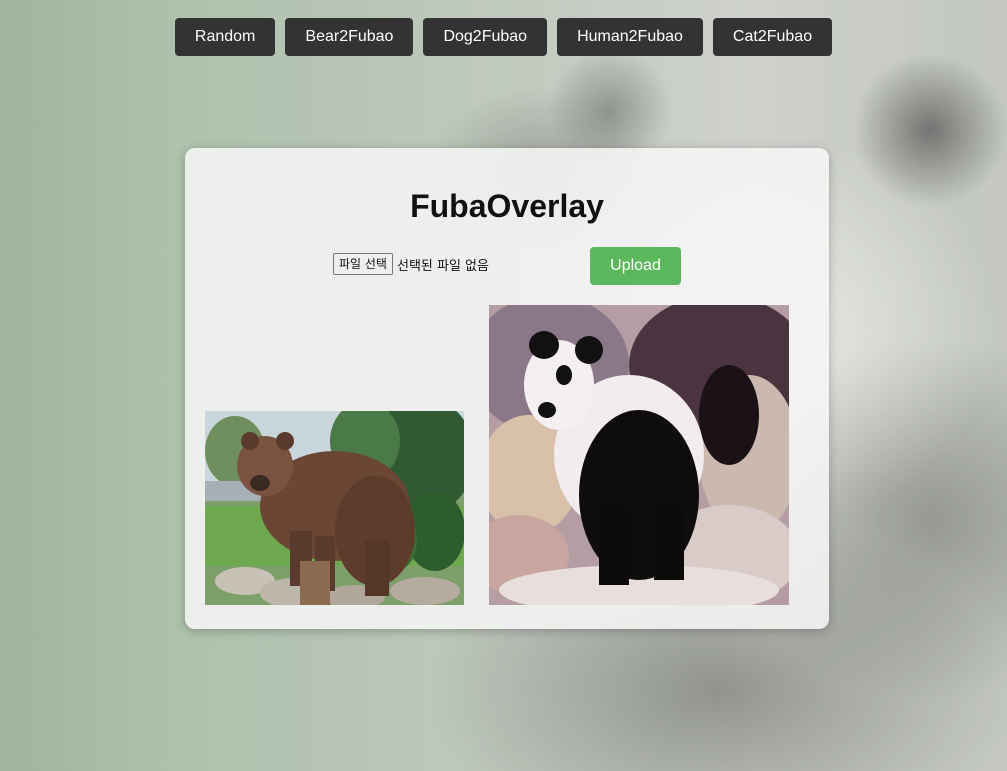 This screenshot has width=1007, height=771. What do you see at coordinates (225, 37) in the screenshot?
I see `random-button: Random` at bounding box center [225, 37].